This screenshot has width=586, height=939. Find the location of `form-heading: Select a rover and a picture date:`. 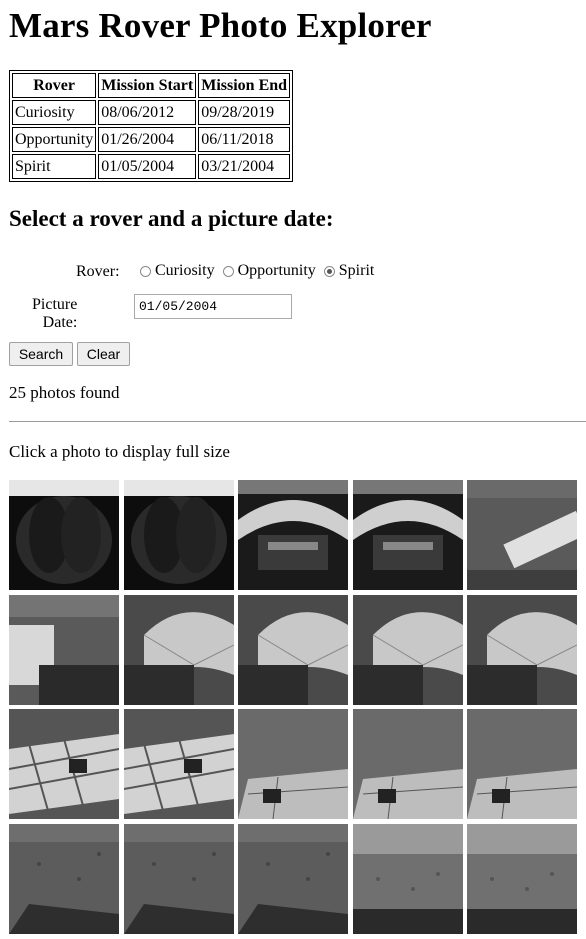

form-heading: Select a rover and a picture date: is located at coordinates (171, 218).